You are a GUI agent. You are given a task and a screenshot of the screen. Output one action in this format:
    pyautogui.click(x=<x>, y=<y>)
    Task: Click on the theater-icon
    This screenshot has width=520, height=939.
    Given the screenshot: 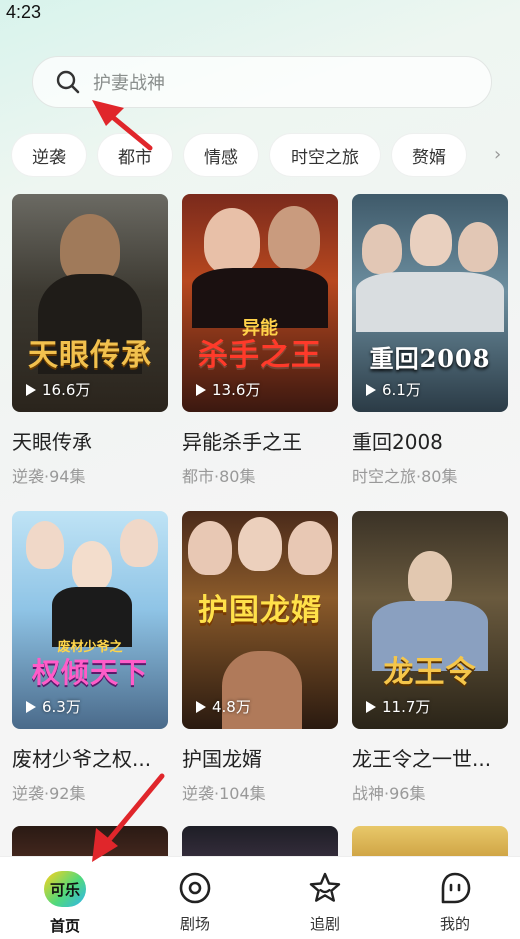 What is the action you would take?
    pyautogui.click(x=195, y=888)
    